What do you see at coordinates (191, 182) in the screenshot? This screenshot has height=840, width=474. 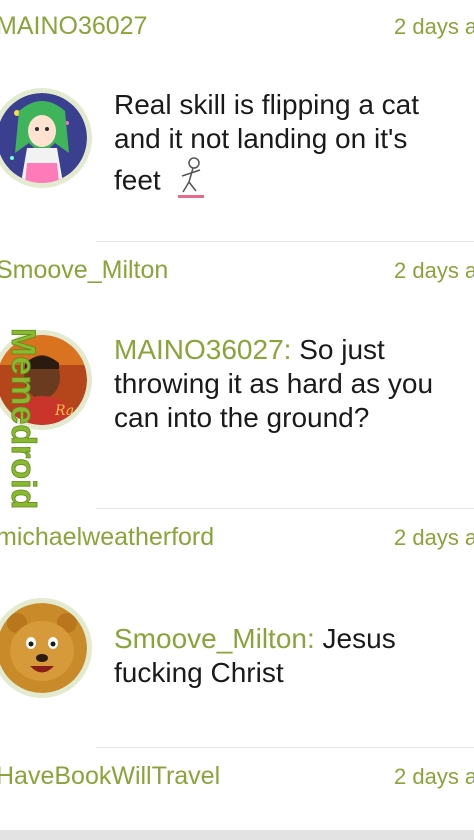 I see `stick-figure-sticker` at bounding box center [191, 182].